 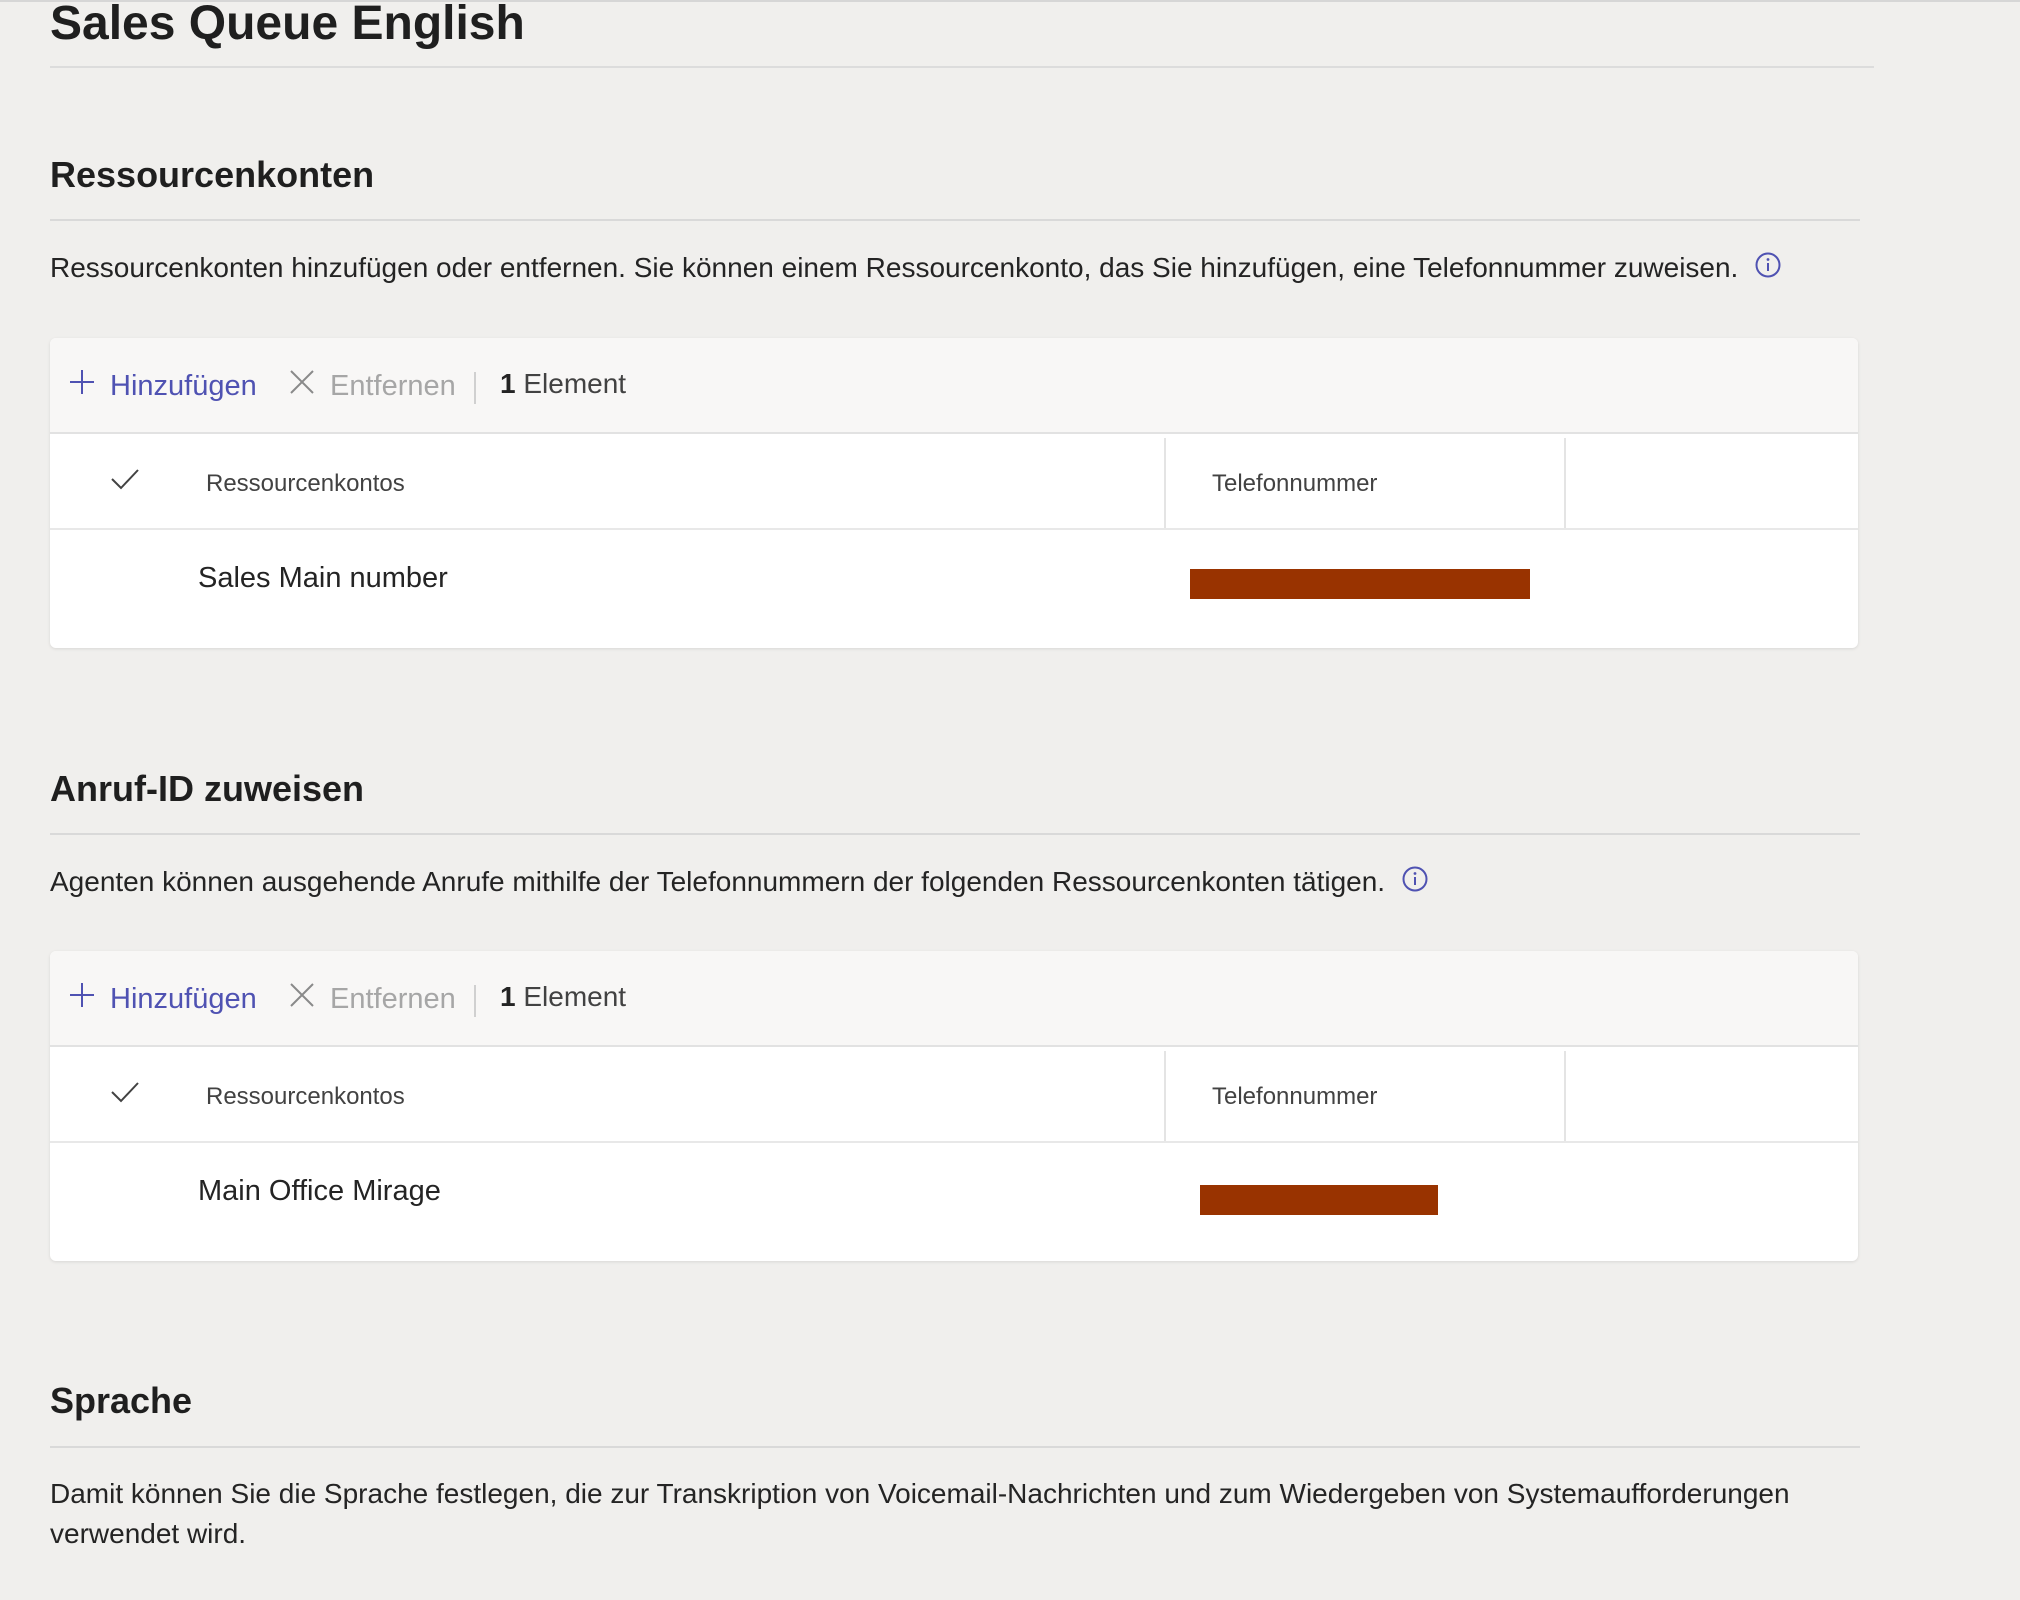 I want to click on section-title-language: Sprache, so click(x=121, y=1400).